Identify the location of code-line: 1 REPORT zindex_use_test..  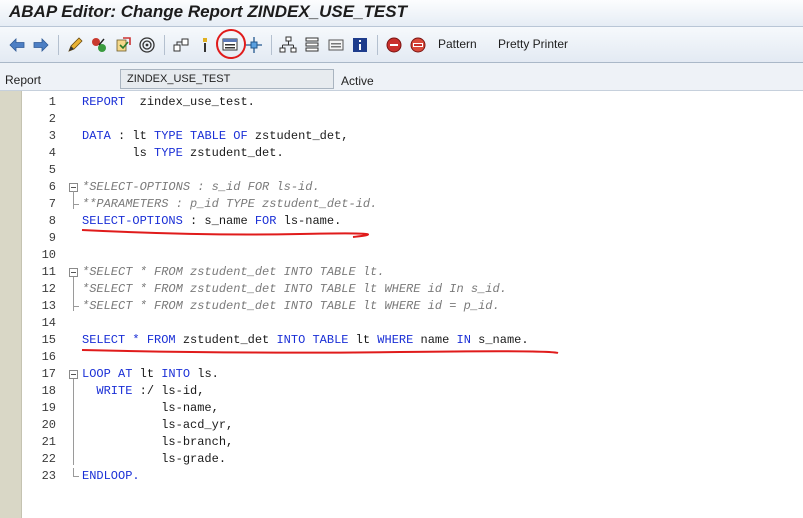
(401, 102).